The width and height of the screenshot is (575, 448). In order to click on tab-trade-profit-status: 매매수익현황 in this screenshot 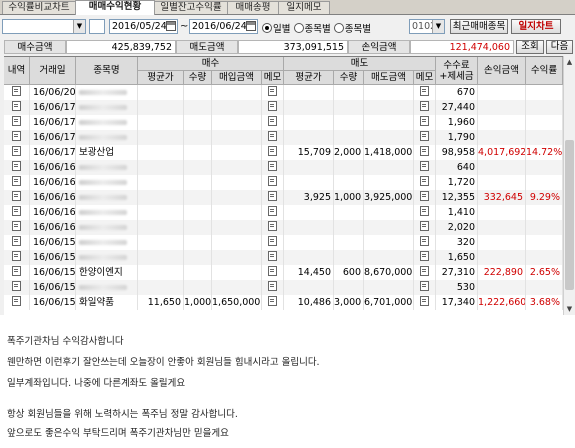, I will do `click(115, 7)`.